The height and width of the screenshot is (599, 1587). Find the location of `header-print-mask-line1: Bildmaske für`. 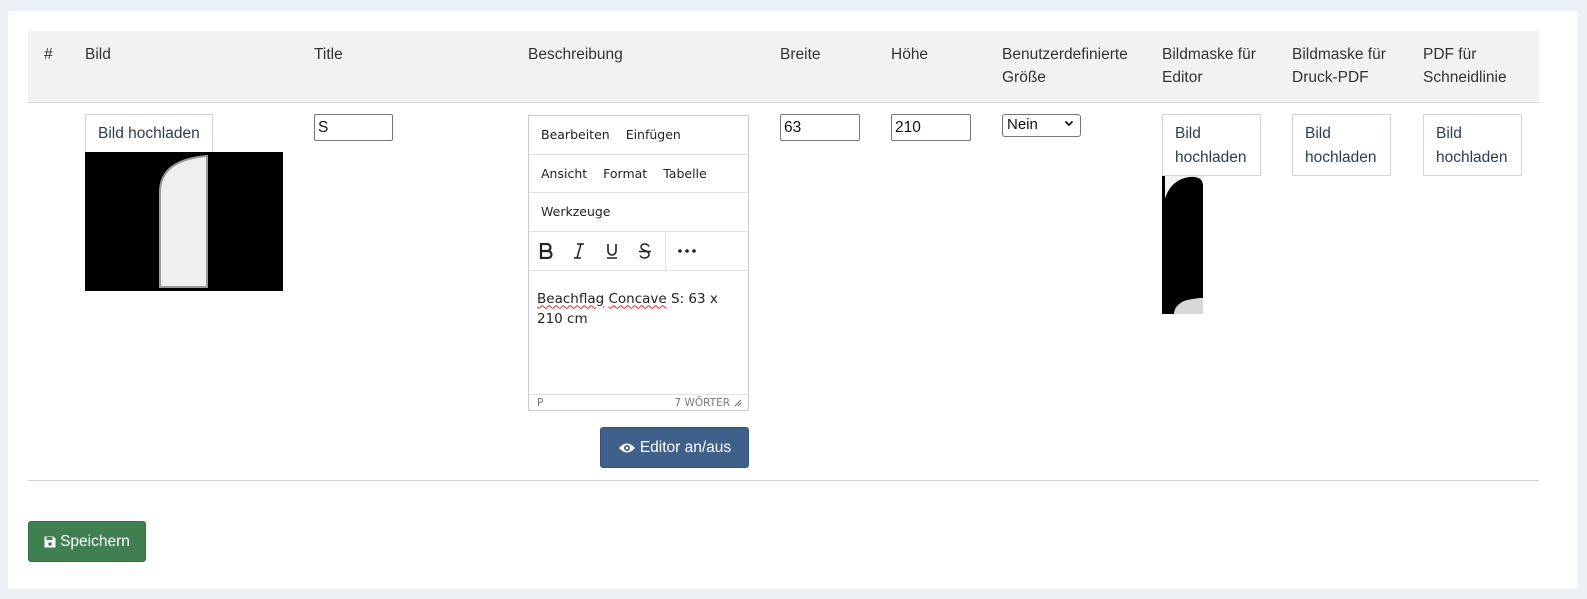

header-print-mask-line1: Bildmaske für is located at coordinates (1339, 54).